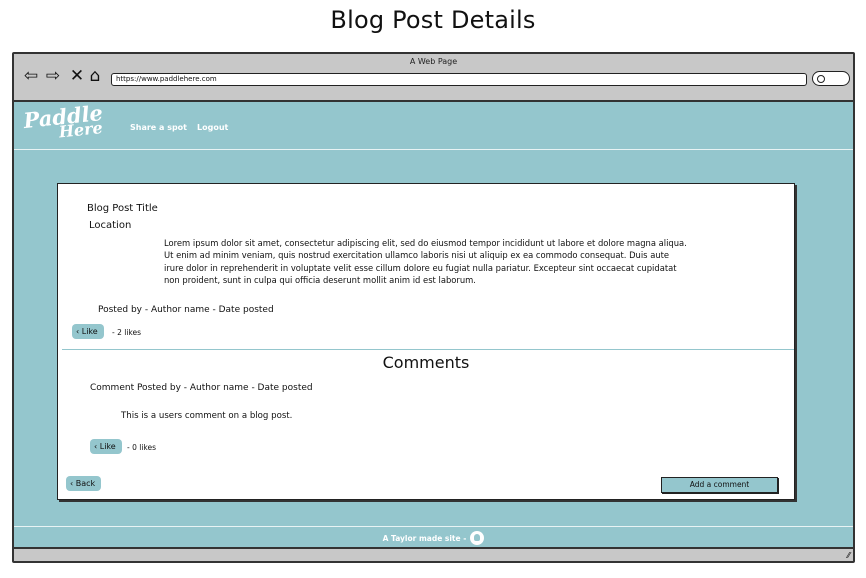 This screenshot has width=866, height=578. Describe the element at coordinates (433, 20) in the screenshot. I see `page-title: Blog Post Details` at that location.